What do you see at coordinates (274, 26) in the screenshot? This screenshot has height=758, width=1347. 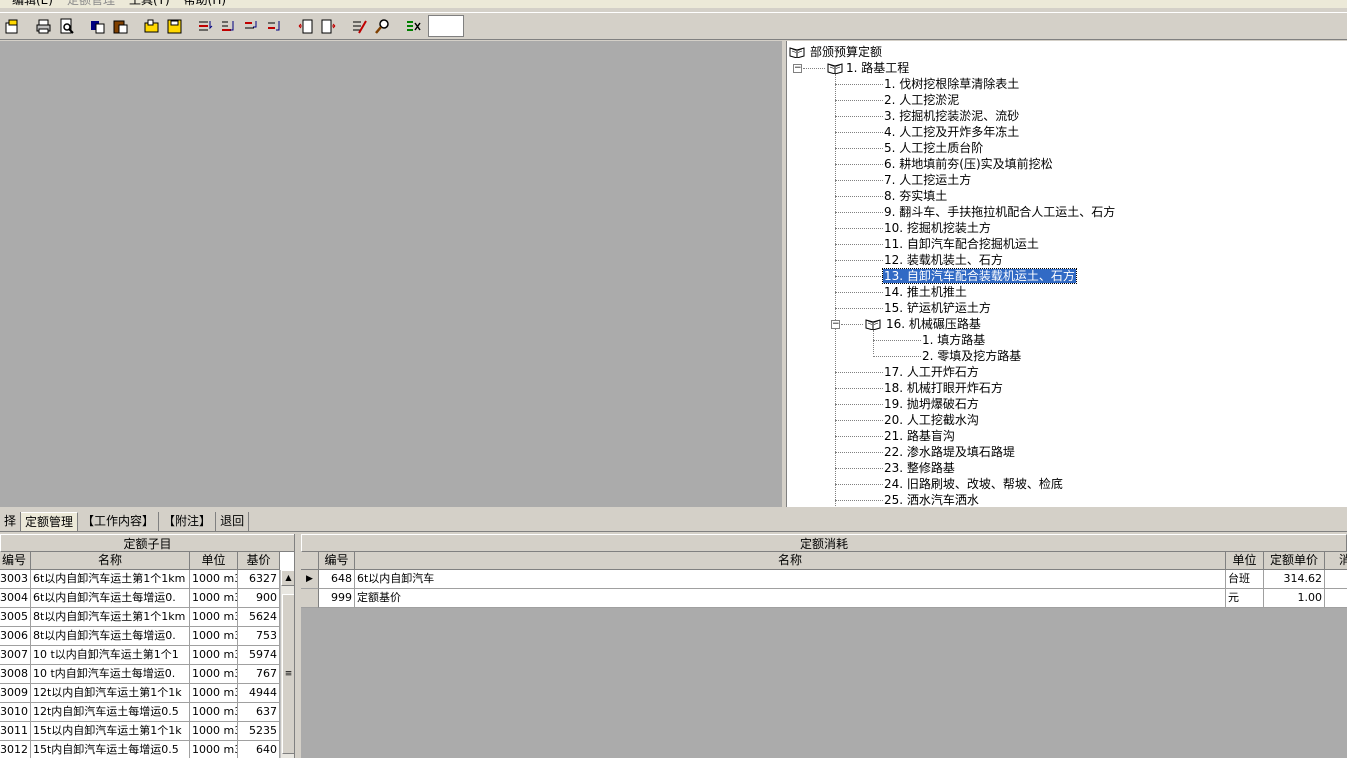 I see `delete-row-button` at bounding box center [274, 26].